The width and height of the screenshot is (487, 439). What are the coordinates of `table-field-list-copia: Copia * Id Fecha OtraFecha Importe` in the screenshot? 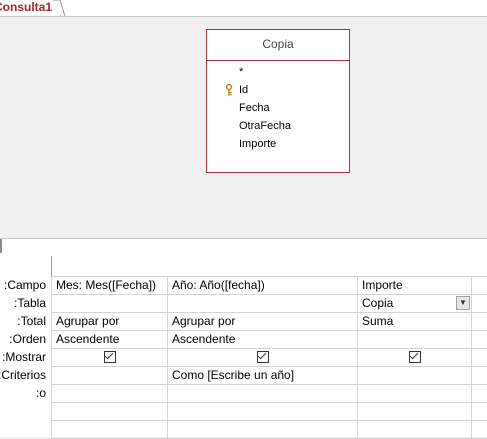 It's located at (278, 101).